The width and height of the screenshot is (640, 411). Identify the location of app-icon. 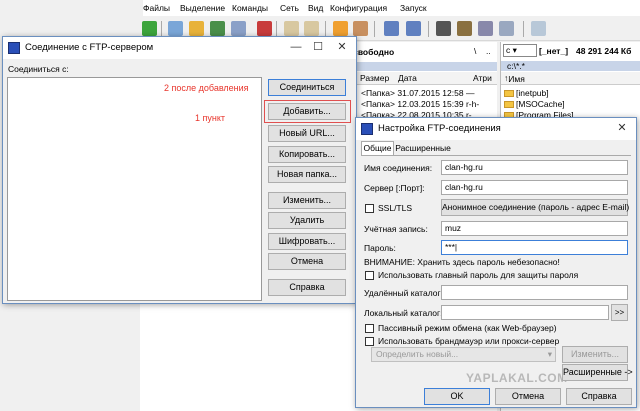
(14, 48).